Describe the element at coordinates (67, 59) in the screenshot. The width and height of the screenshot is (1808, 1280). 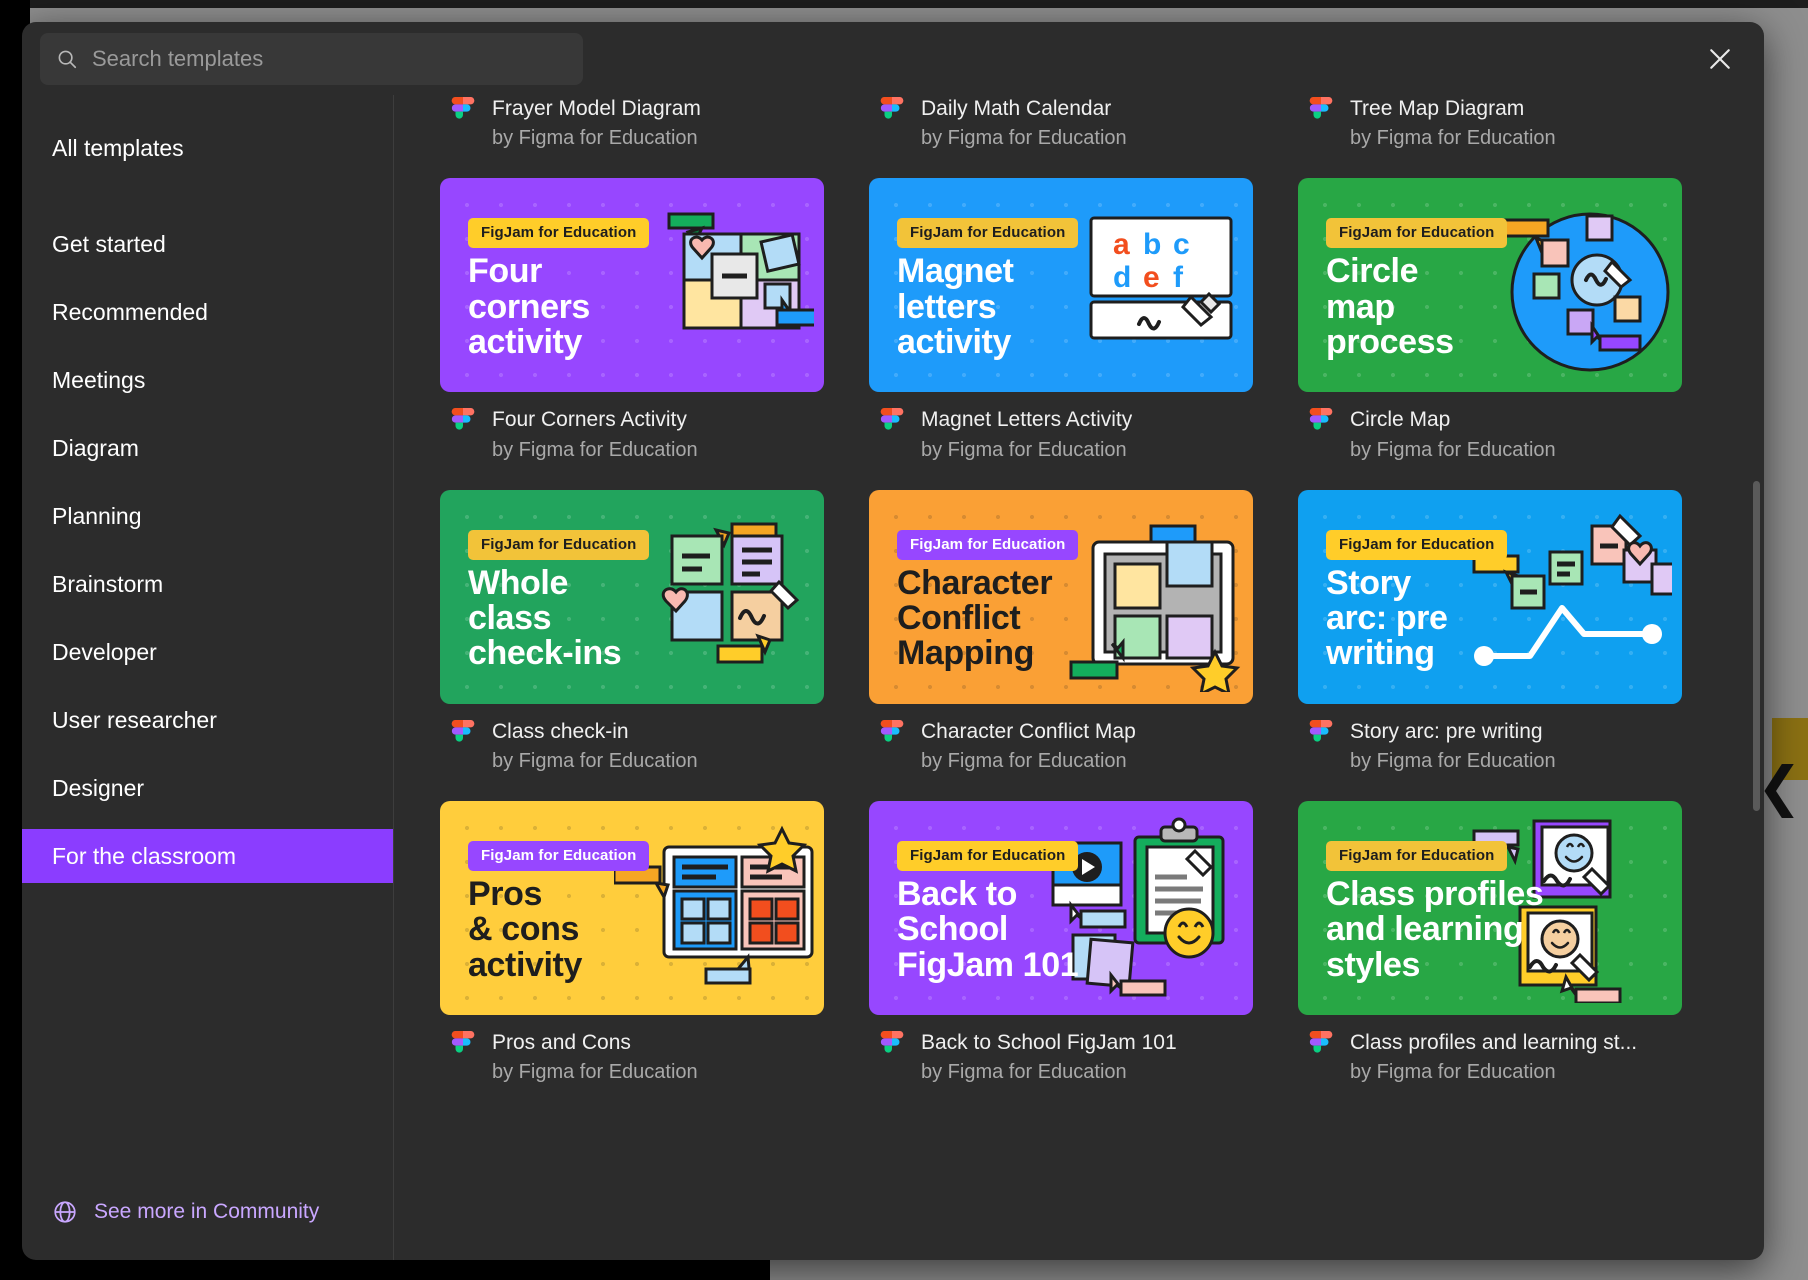
I see `search-icon` at that location.